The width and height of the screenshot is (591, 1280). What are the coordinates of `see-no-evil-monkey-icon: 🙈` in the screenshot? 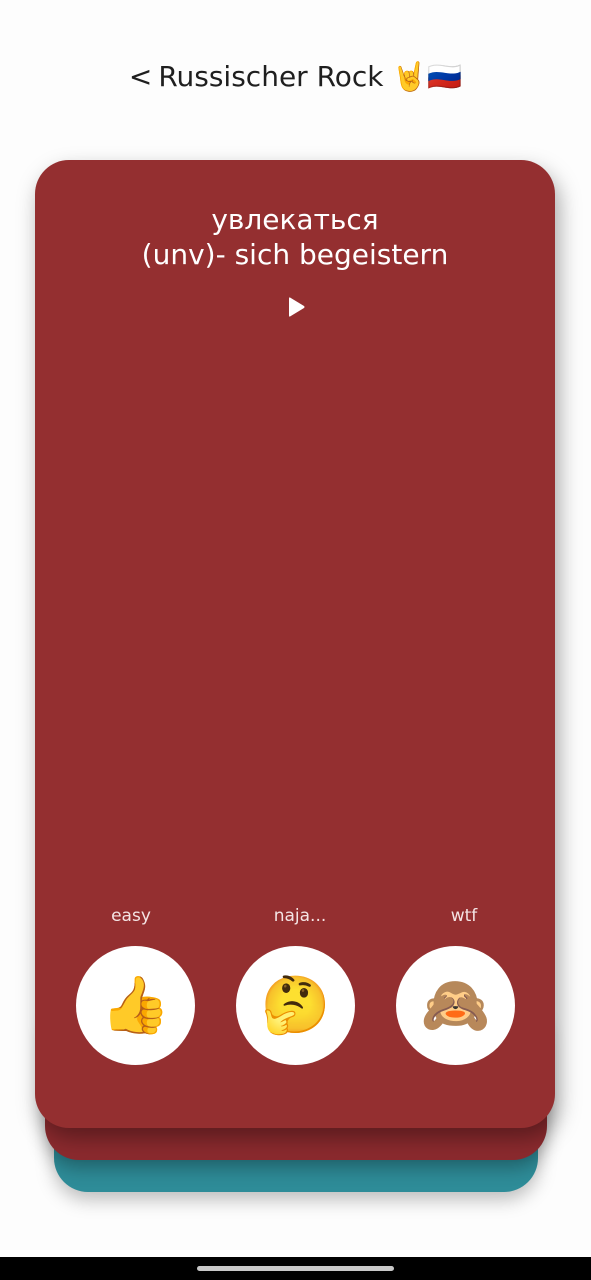 It's located at (455, 1005).